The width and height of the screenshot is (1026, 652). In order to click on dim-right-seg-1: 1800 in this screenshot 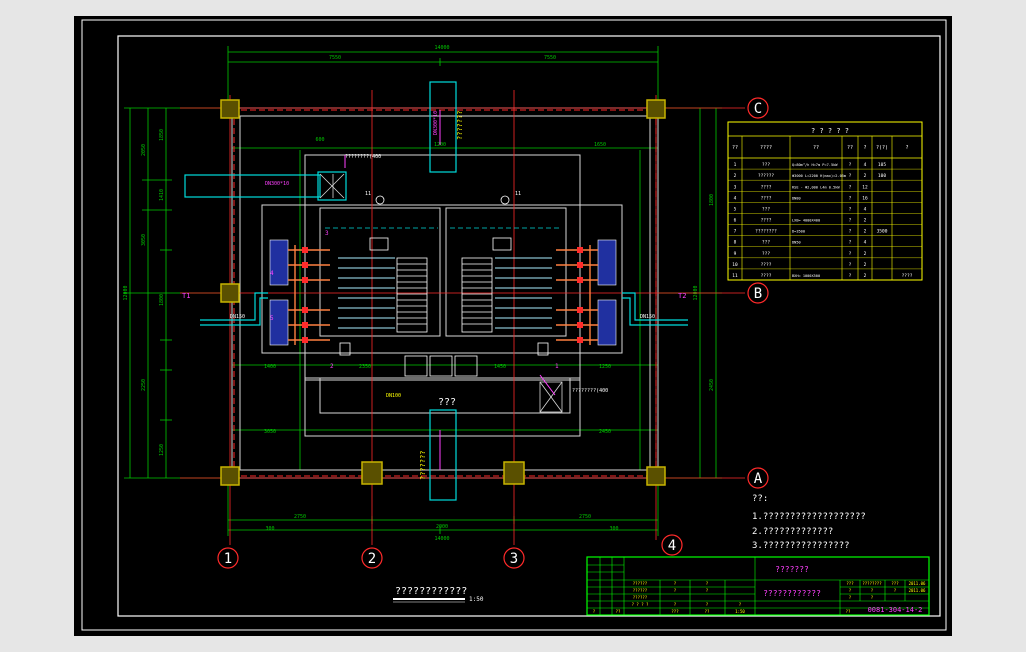, I will do `click(712, 200)`.